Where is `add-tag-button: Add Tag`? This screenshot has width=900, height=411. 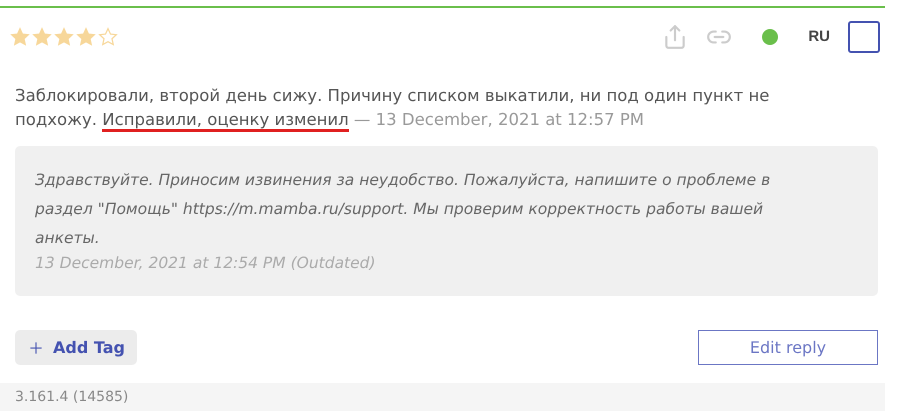
add-tag-button: Add Tag is located at coordinates (76, 347).